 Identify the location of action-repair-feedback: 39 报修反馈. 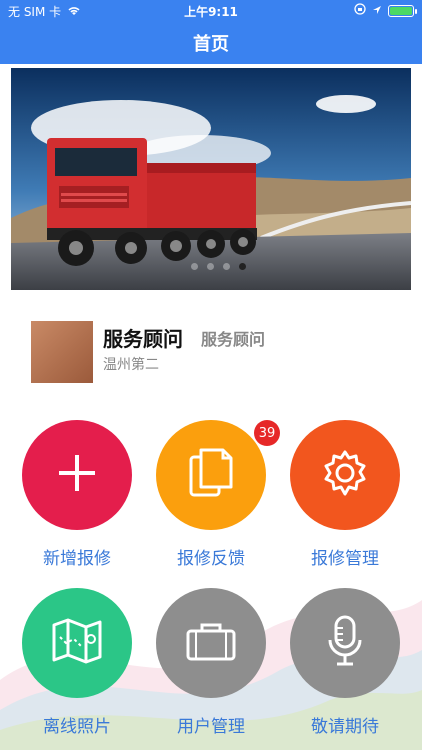
(218, 494).